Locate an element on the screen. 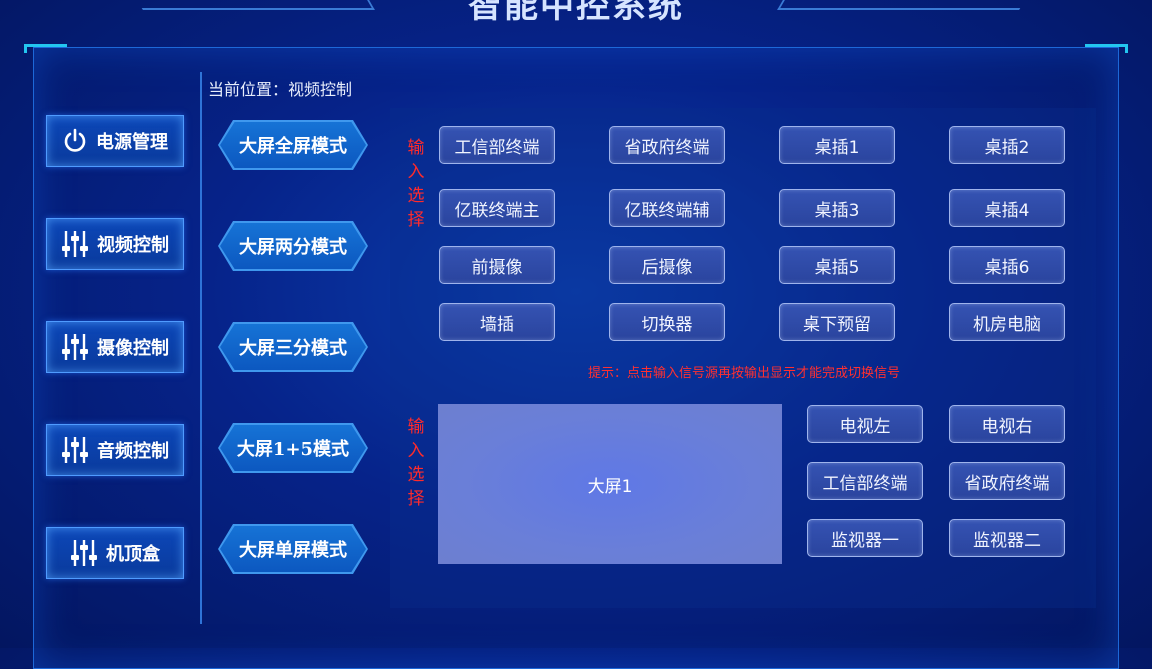  input-button: 桌下预留 is located at coordinates (837, 322).